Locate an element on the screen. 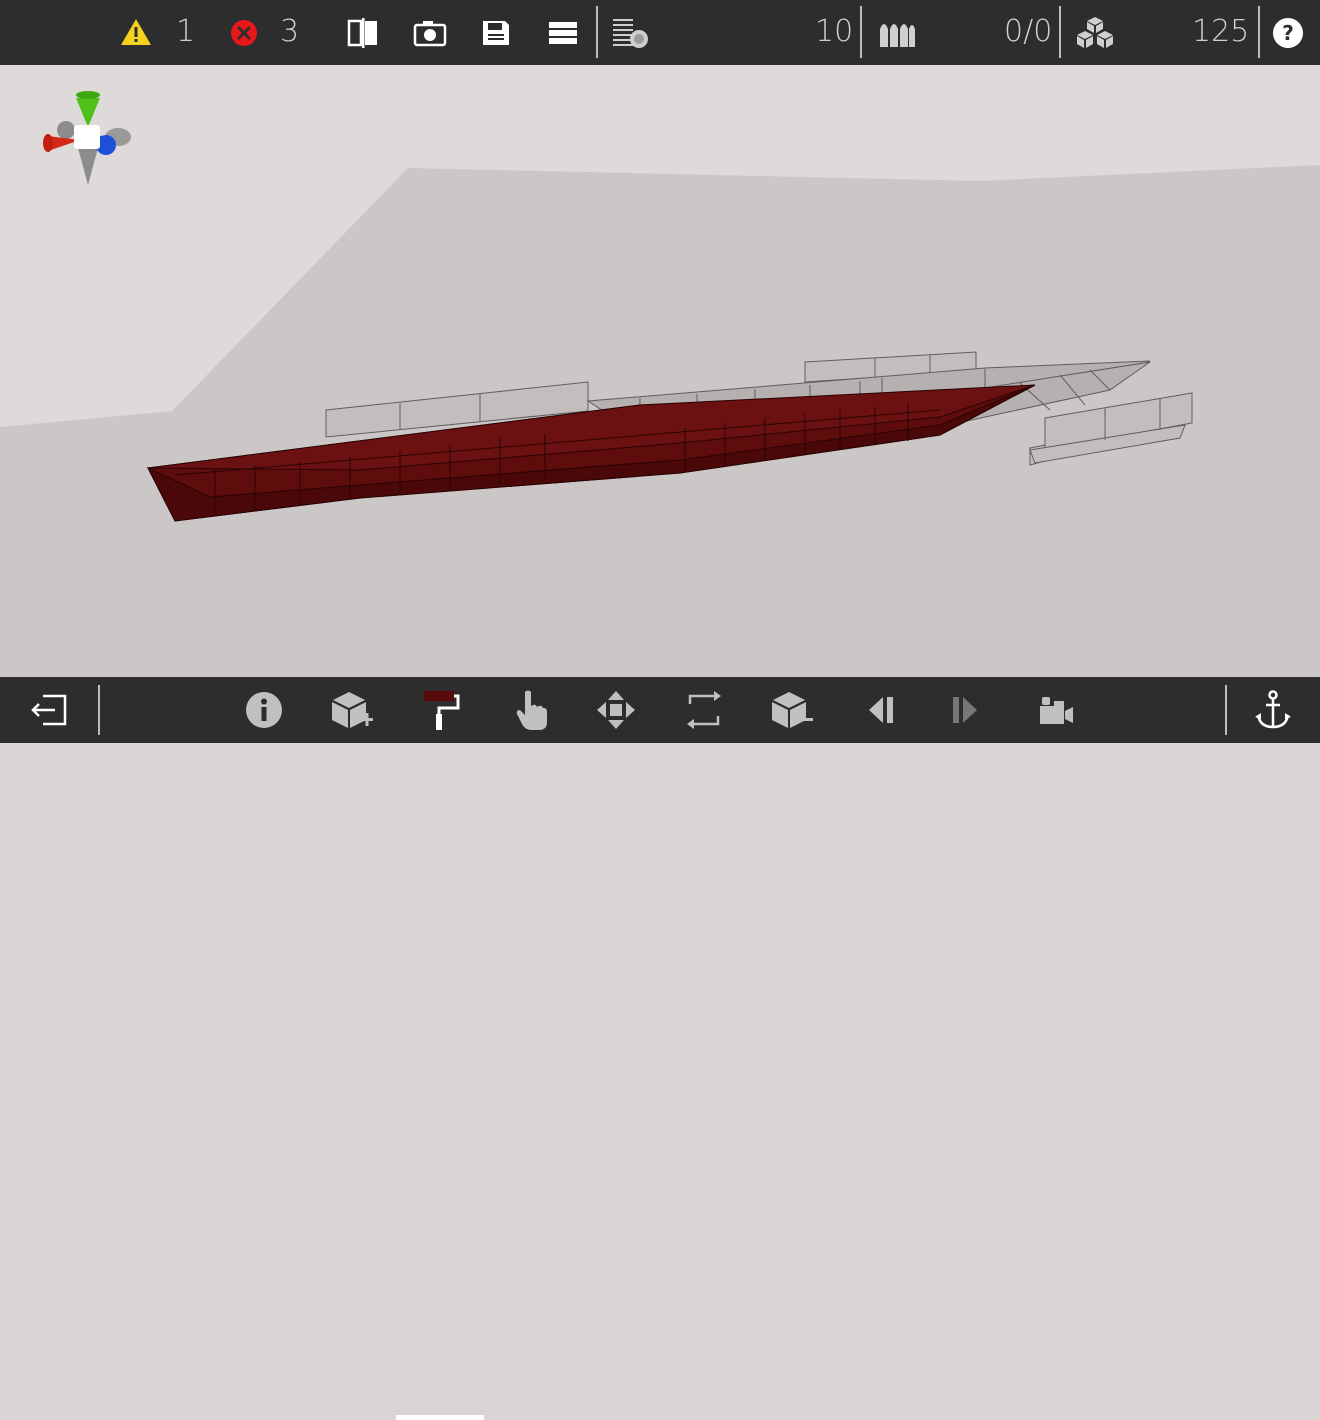 The image size is (1320, 1420). camera-tool-icon is located at coordinates (1056, 710).